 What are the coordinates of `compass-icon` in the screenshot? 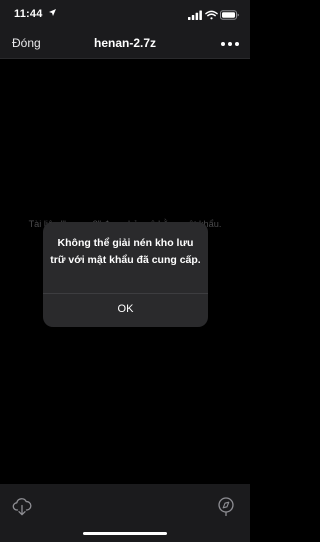 It's located at (226, 506).